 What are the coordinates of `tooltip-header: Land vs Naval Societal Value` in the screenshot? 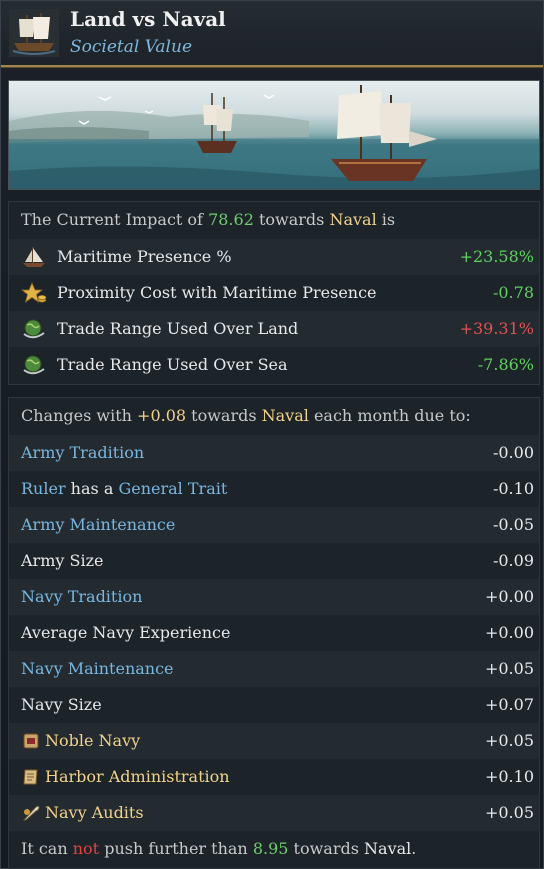 It's located at (272, 34).